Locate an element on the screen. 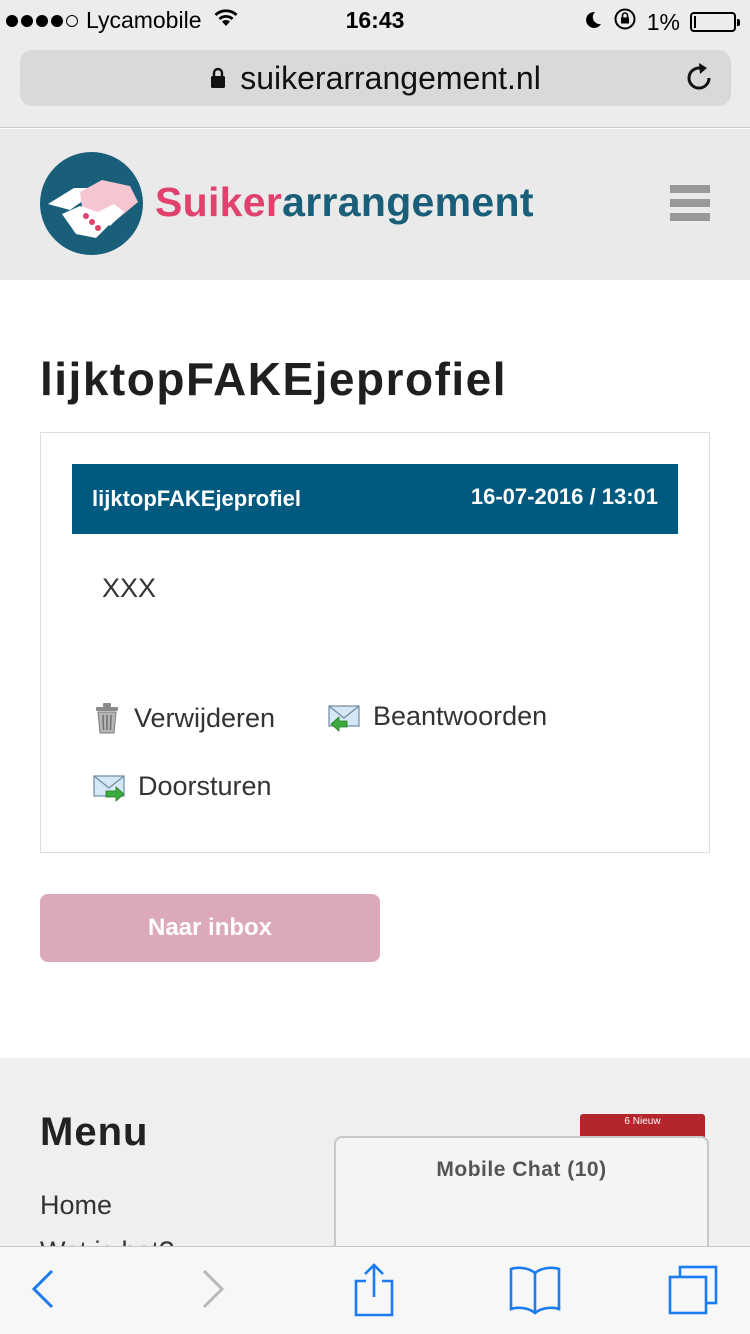 This screenshot has height=1334, width=750. reply-action: Beantwoorden is located at coordinates (437, 716).